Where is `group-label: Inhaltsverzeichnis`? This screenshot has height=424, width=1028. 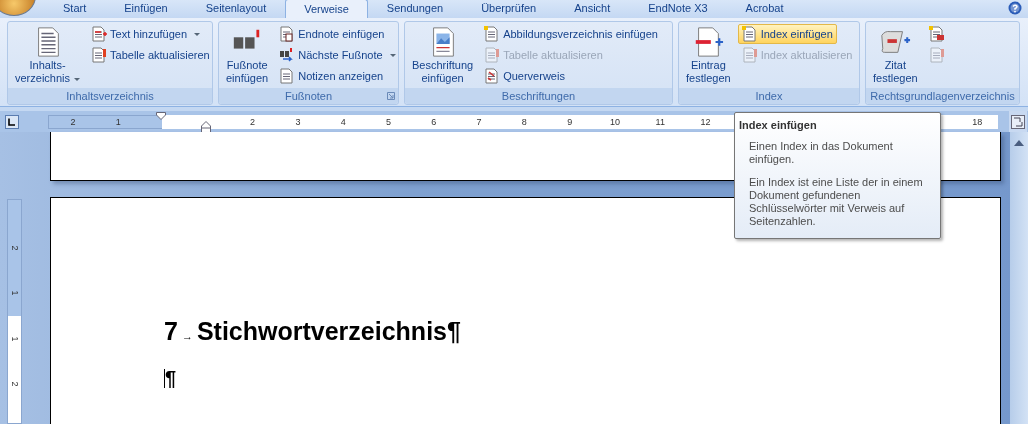
group-label: Inhaltsverzeichnis is located at coordinates (110, 96).